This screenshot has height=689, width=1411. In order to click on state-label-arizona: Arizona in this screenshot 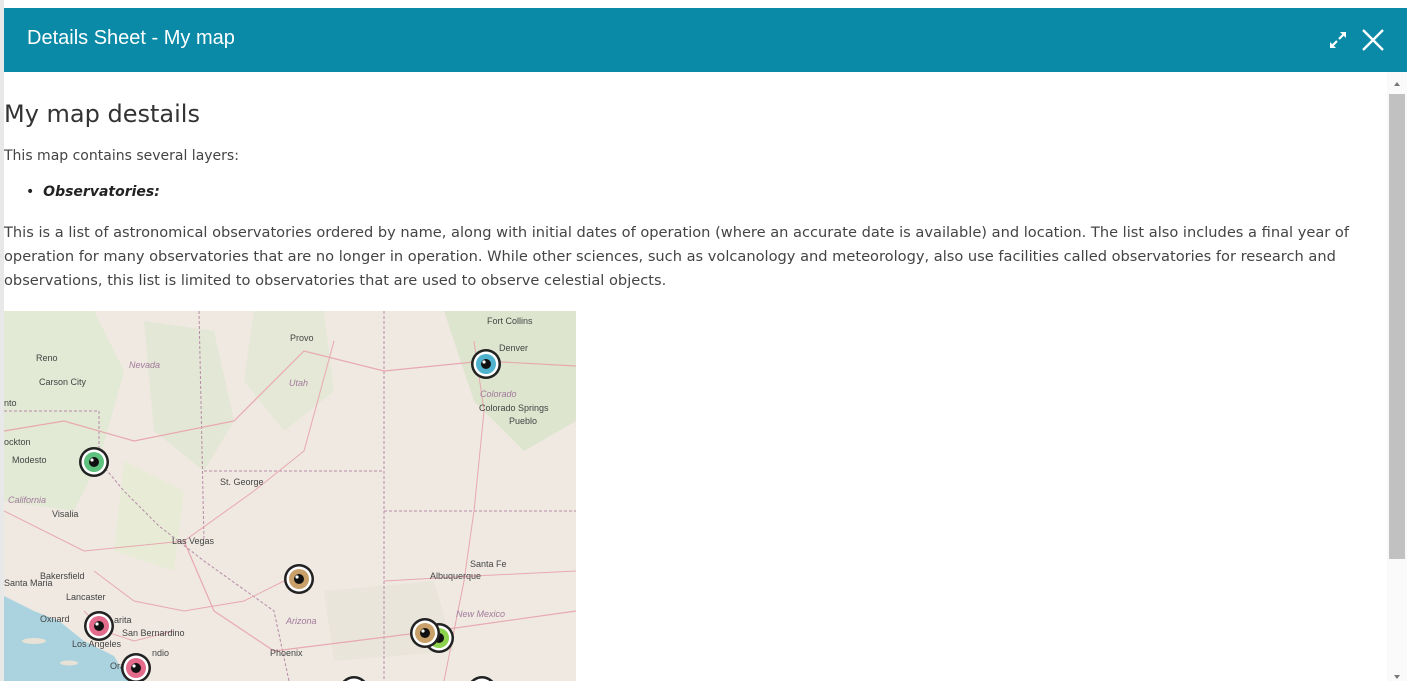, I will do `click(301, 621)`.